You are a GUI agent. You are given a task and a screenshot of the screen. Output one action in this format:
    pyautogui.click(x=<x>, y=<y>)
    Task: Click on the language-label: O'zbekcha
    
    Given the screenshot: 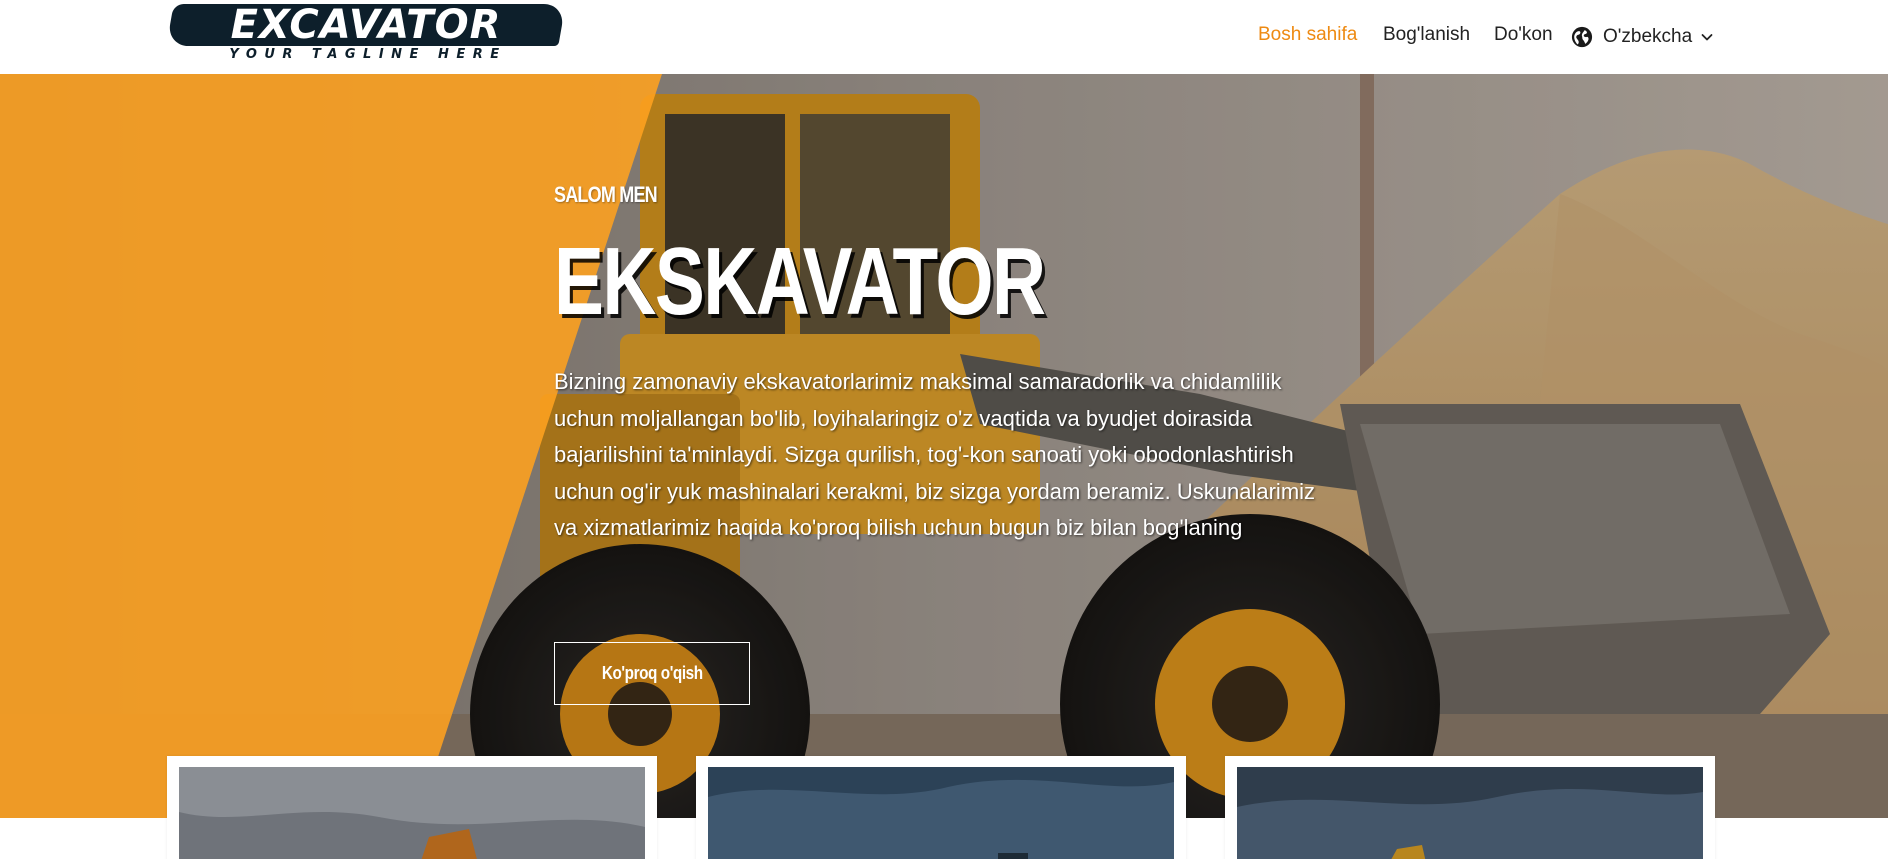 What is the action you would take?
    pyautogui.click(x=1648, y=36)
    